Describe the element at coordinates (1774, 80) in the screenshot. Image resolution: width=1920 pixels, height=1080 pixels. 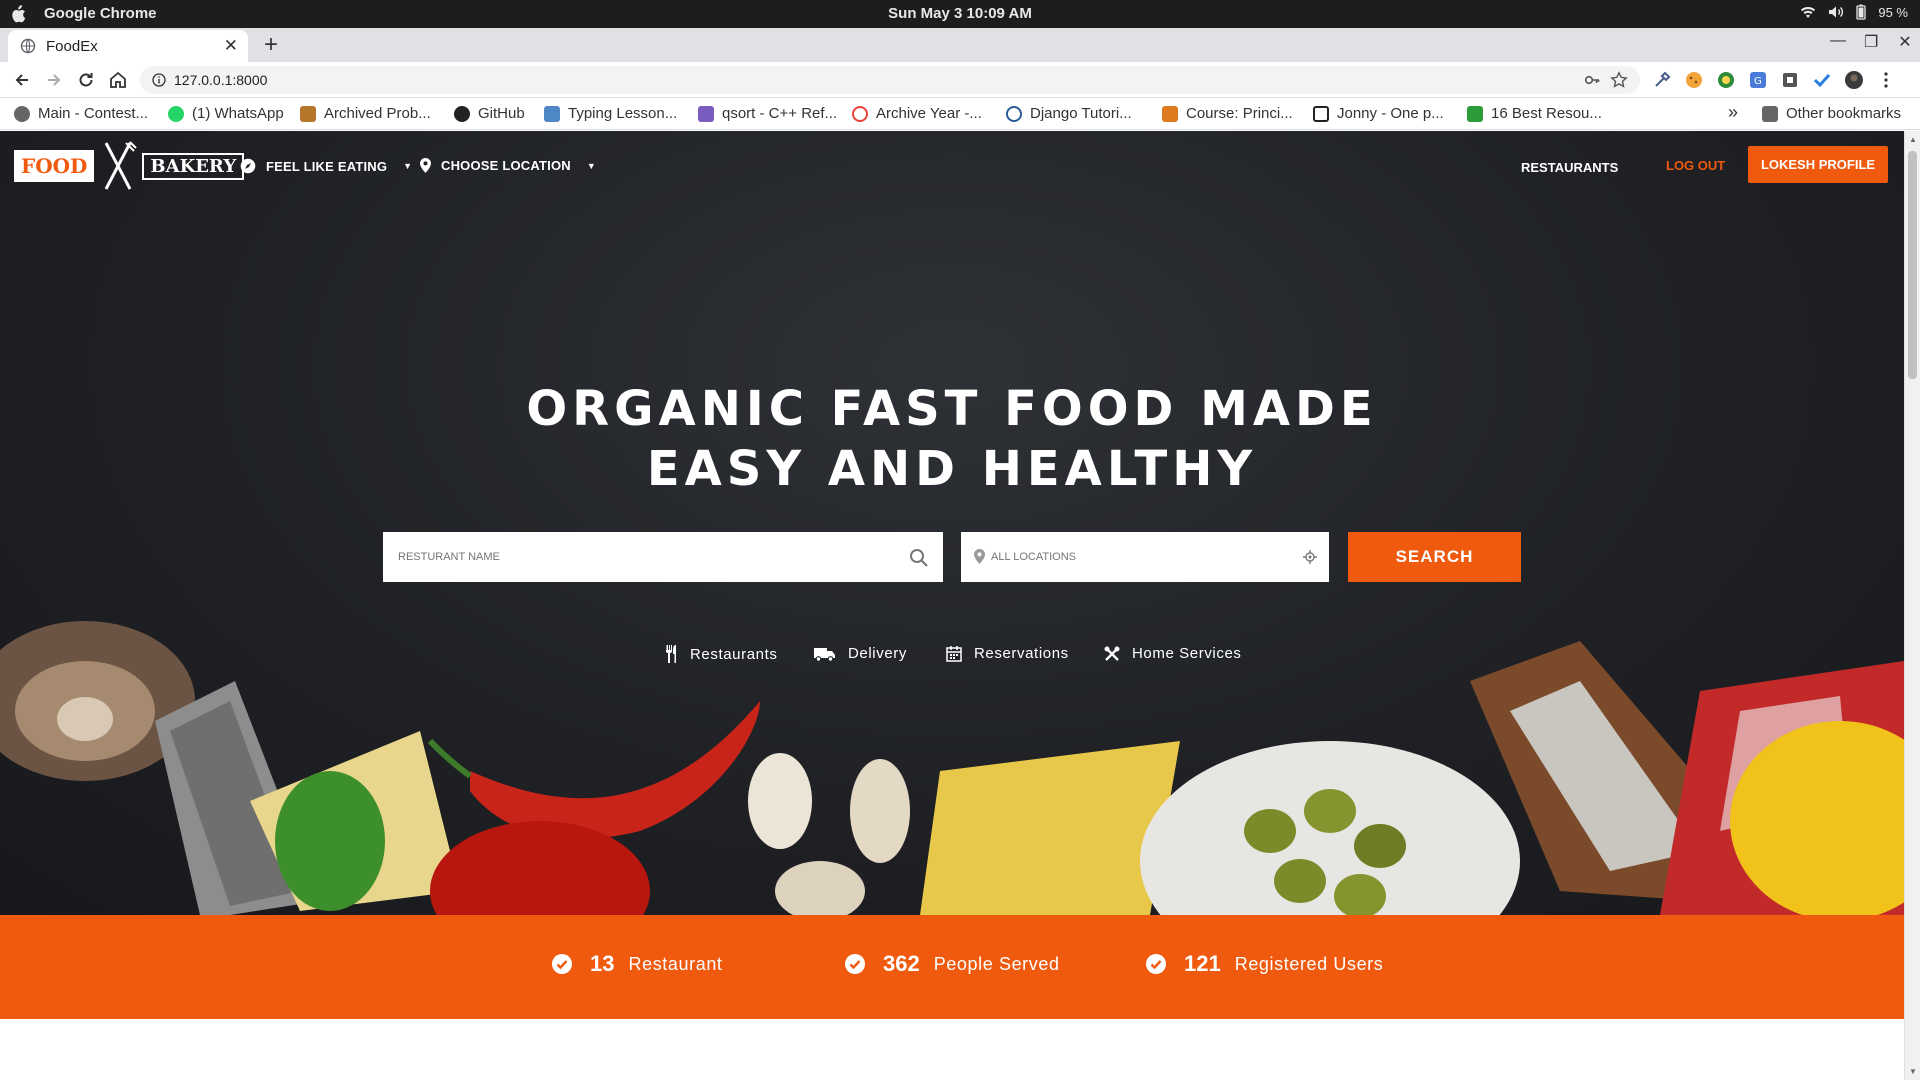
I see `extensions-area: G` at that location.